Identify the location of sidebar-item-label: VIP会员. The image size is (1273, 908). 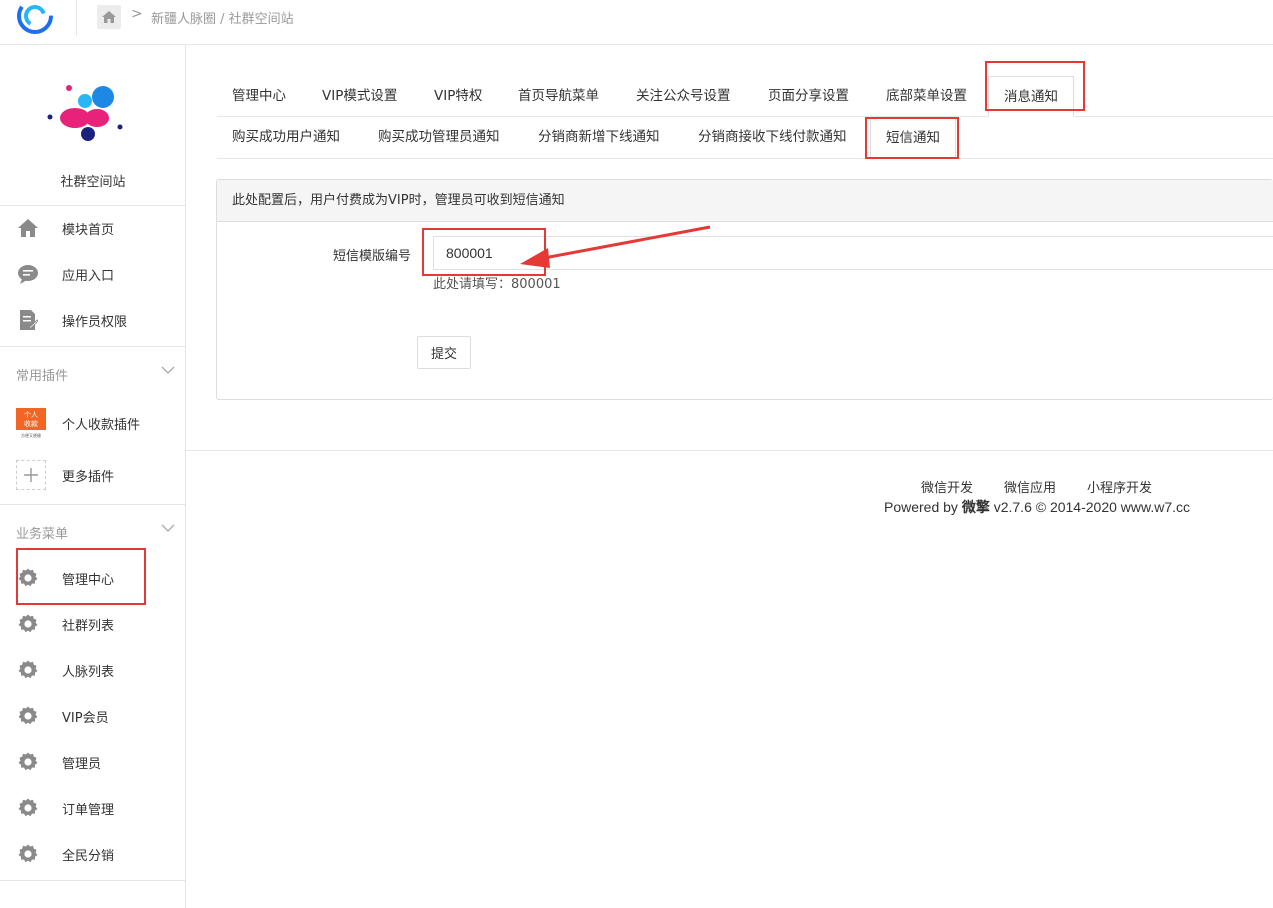
(85, 718).